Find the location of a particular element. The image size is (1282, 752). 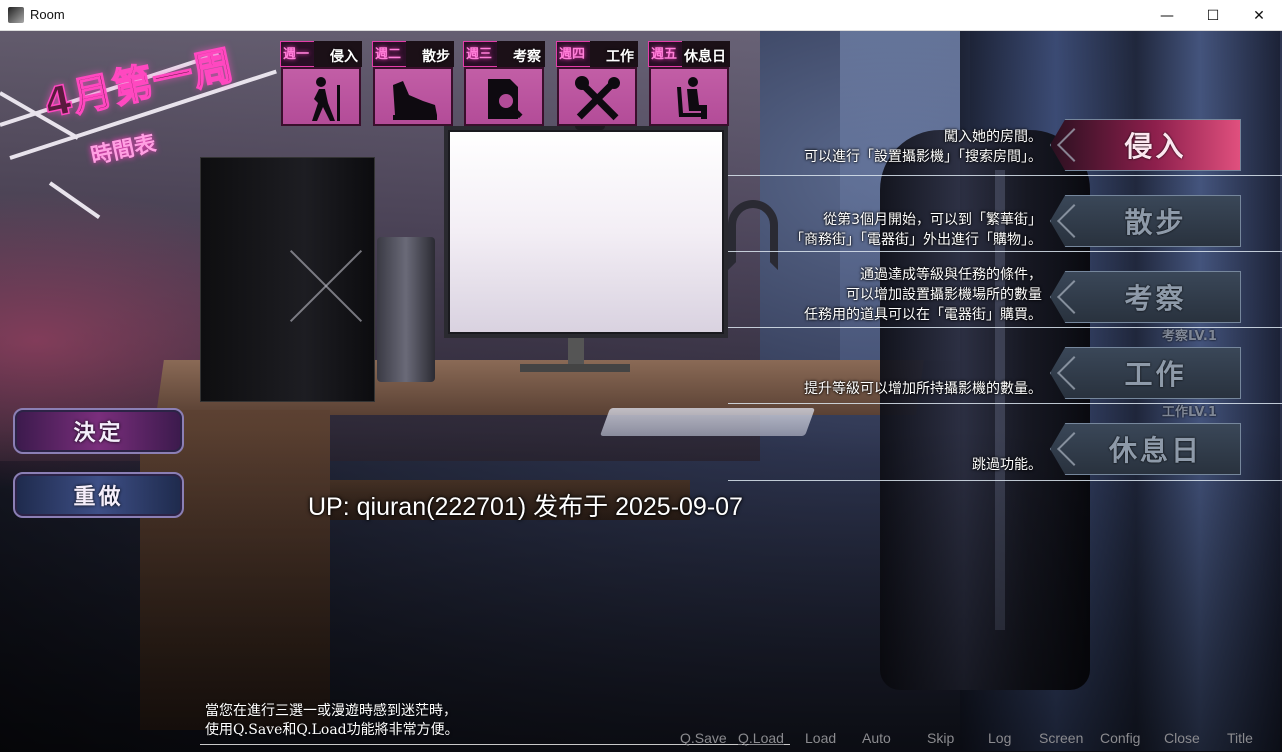

hint-line: 使用Q.Save和Q.Load功能將非常方便。 is located at coordinates (332, 730).